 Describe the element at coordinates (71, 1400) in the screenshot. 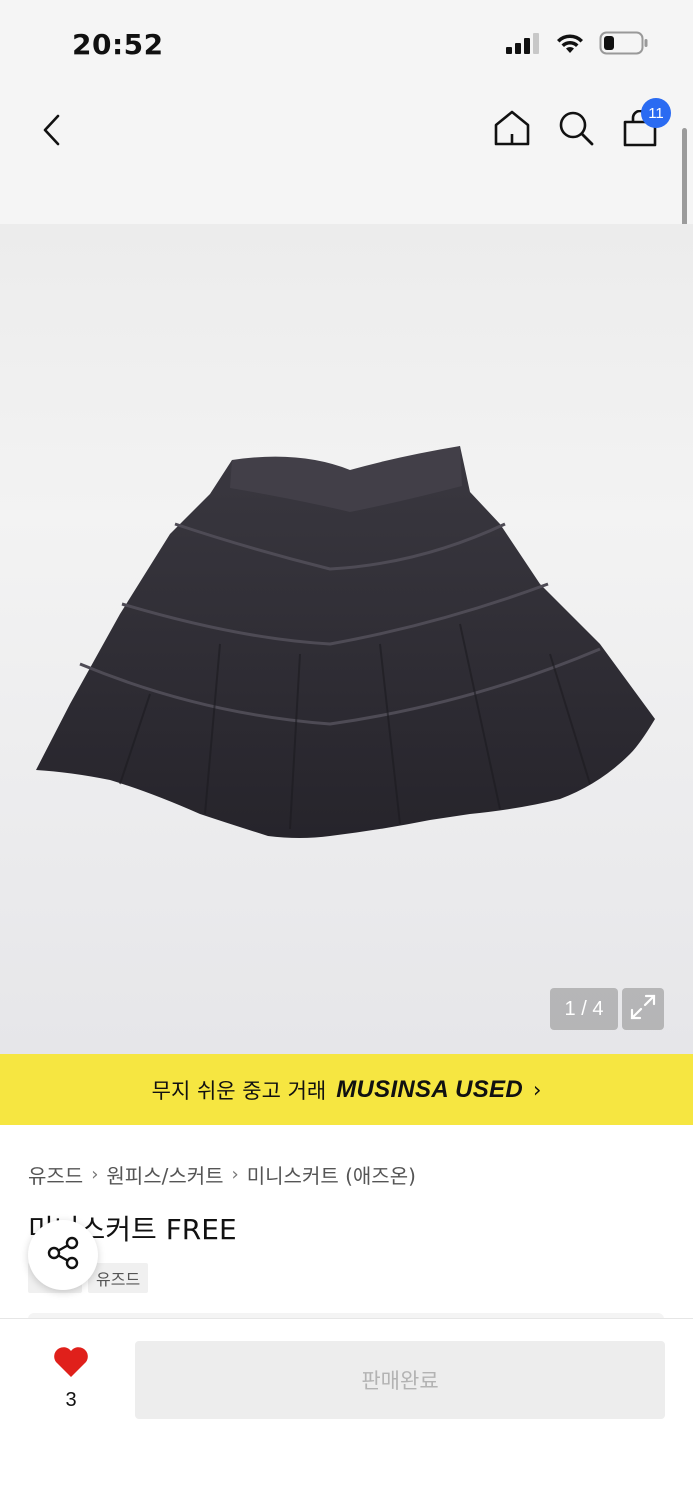

I see `like-count: 3` at that location.